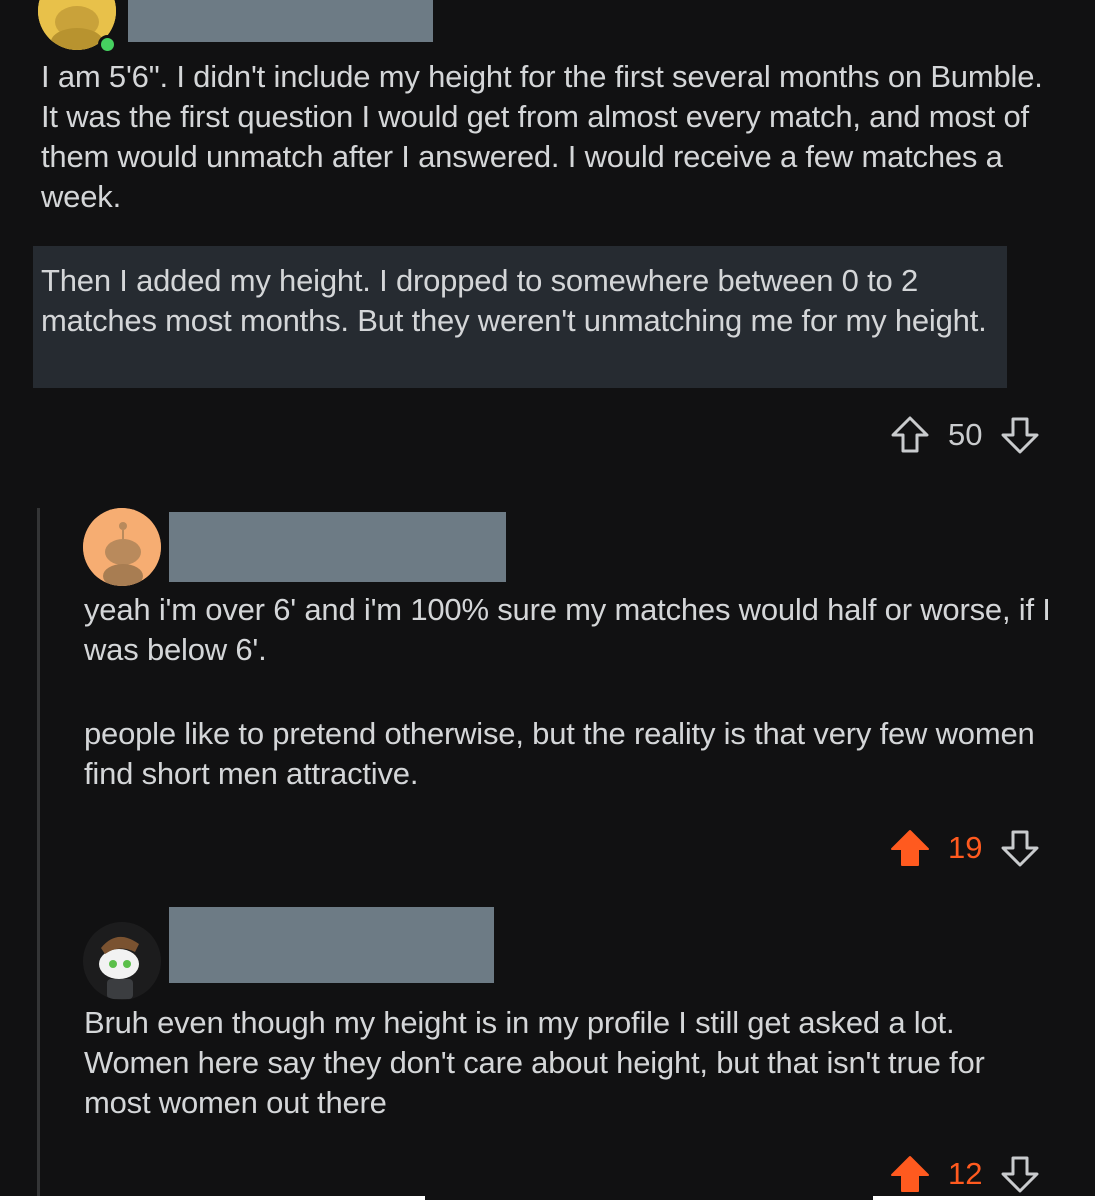  Describe the element at coordinates (1020, 1174) in the screenshot. I see `downvote-arrow-icon` at that location.